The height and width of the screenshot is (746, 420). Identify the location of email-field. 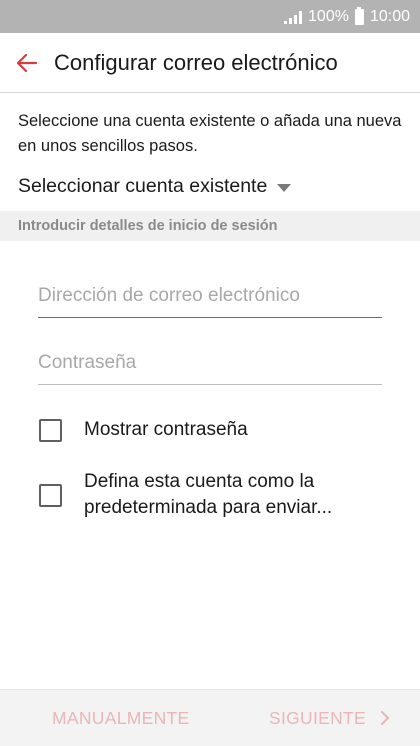
(210, 296).